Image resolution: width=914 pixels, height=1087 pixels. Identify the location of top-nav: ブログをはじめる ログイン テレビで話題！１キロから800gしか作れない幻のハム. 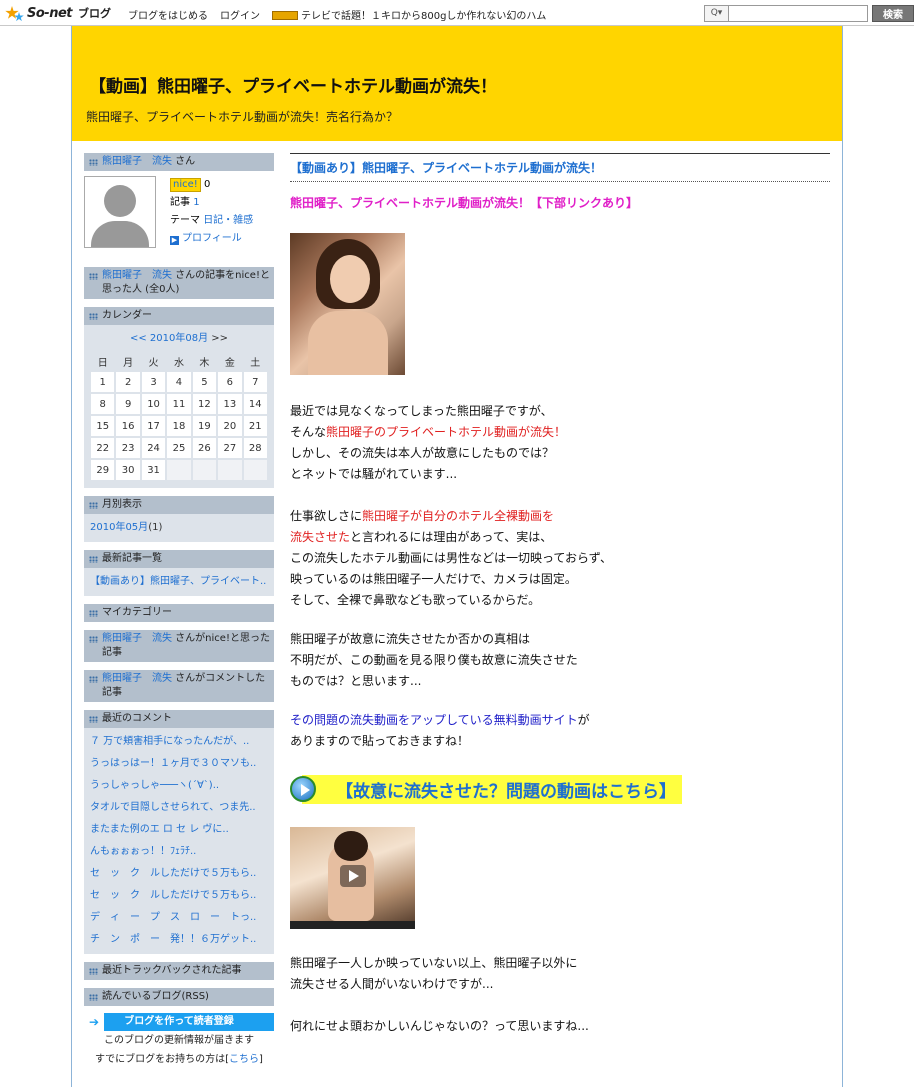
(337, 14).